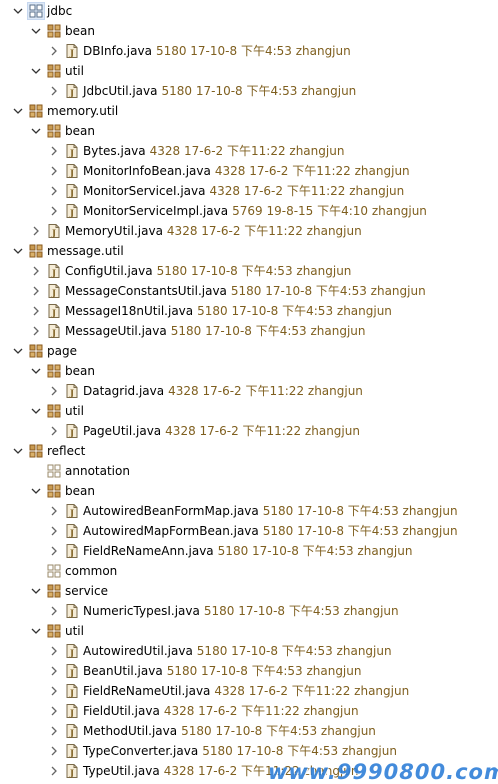 The width and height of the screenshot is (498, 784). I want to click on tree-item-revision-info: 5180 17-10-8 下午4:53 zhangjun, so click(301, 611).